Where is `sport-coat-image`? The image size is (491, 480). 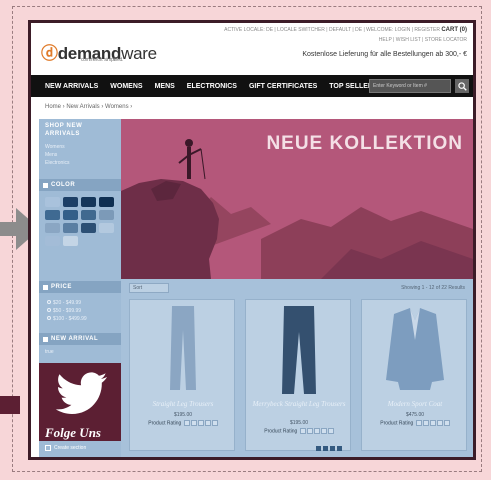
sport-coat-image is located at coordinates (415, 349).